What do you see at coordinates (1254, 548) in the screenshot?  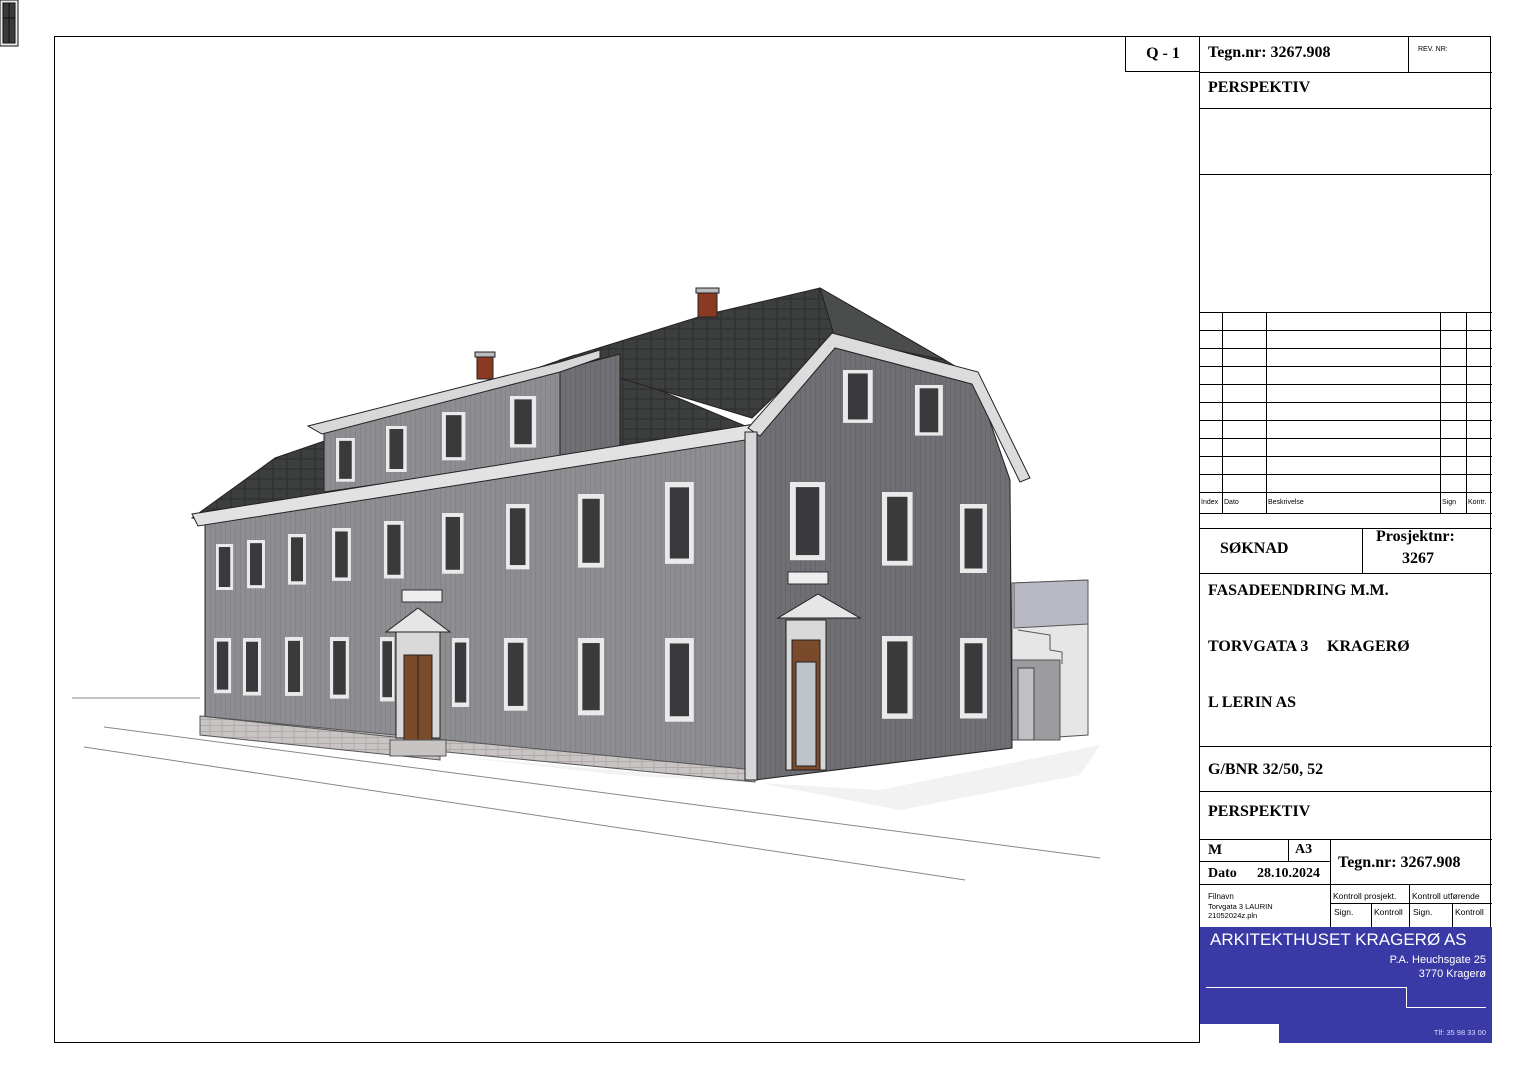 I see `application-type: SØKNAD` at bounding box center [1254, 548].